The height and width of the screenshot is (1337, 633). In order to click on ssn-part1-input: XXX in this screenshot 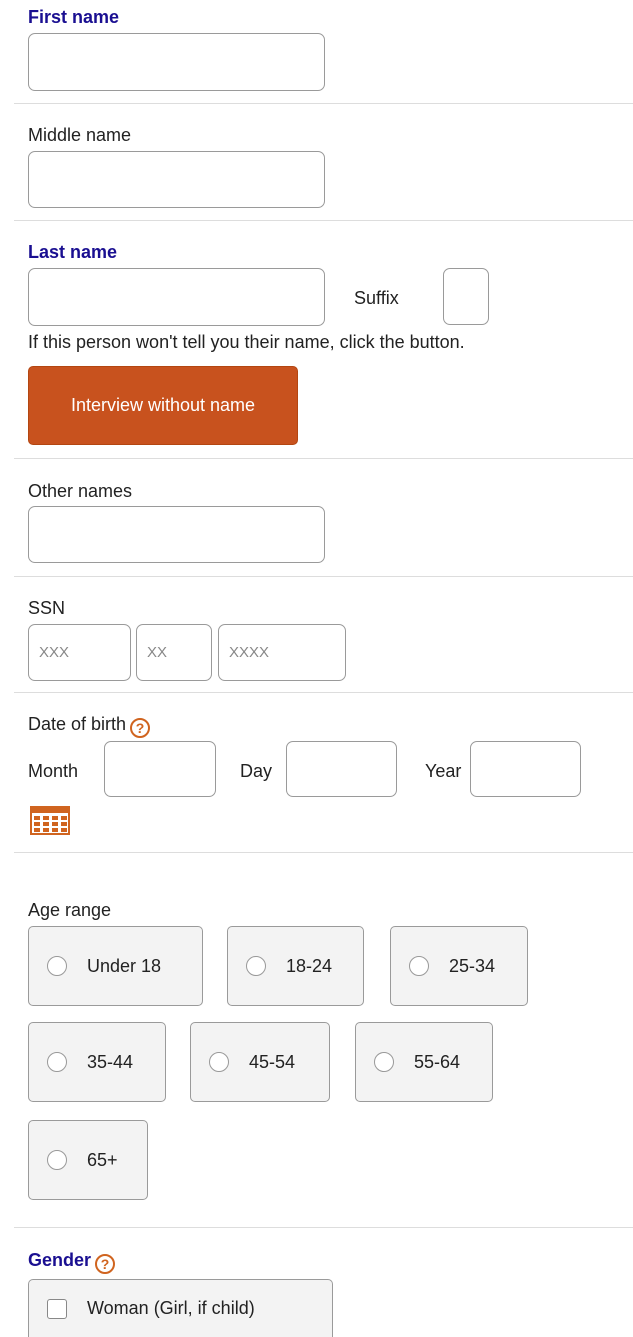, I will do `click(79, 652)`.